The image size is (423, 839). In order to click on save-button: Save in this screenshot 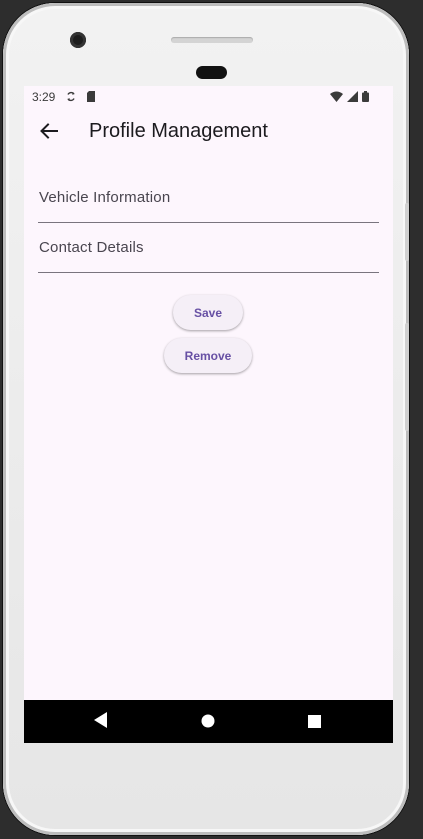, I will do `click(208, 312)`.